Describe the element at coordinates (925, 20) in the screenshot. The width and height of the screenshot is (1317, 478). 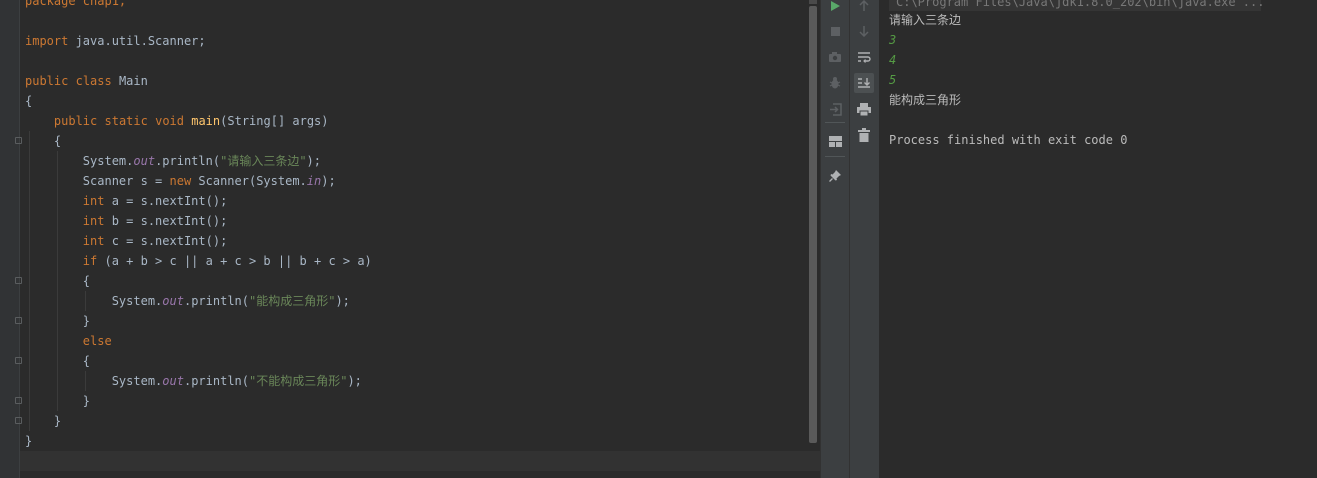
I see `console-output-line: 请输入三条边` at that location.